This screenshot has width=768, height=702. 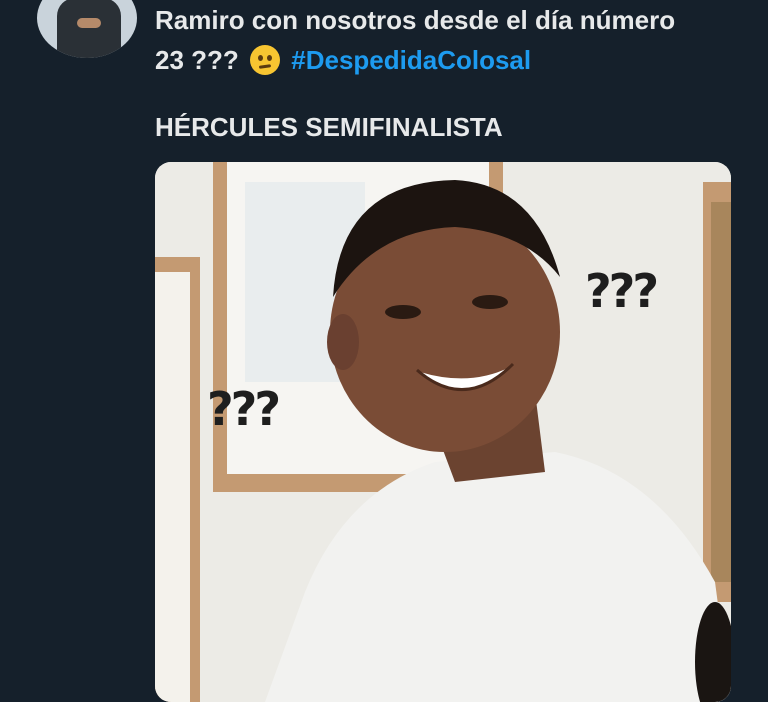 I want to click on avatar, so click(x=87, y=29).